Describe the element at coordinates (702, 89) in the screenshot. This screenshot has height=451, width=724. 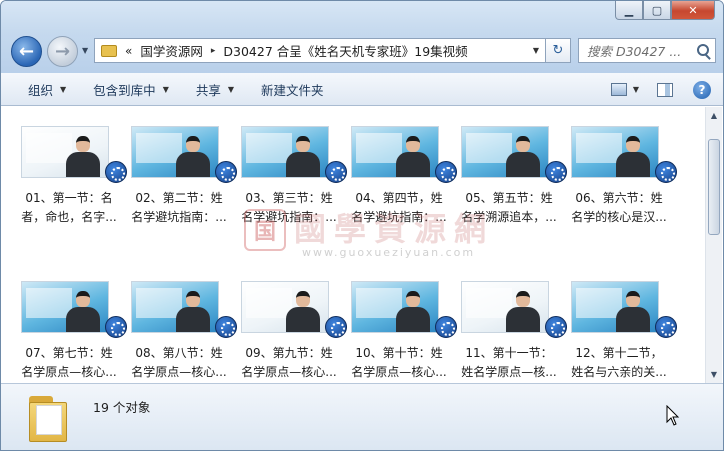
I see `help-icon: ?` at that location.